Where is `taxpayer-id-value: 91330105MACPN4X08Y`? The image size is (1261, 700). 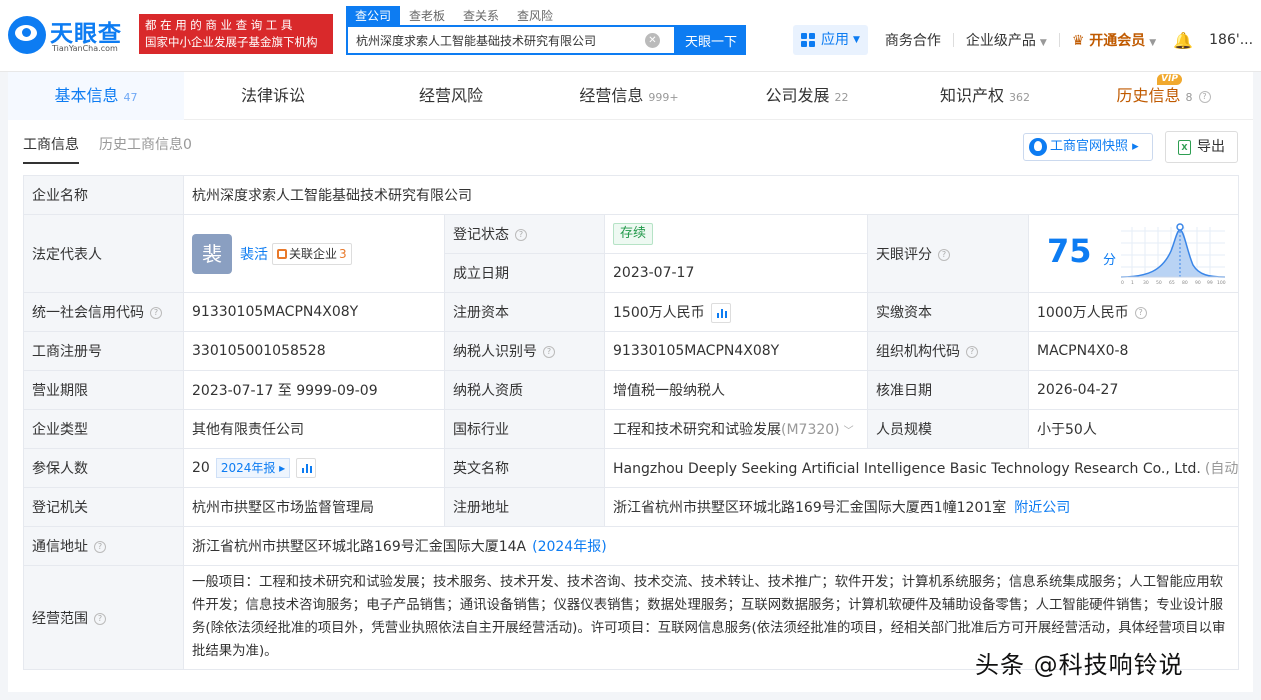 taxpayer-id-value: 91330105MACPN4X08Y is located at coordinates (736, 351).